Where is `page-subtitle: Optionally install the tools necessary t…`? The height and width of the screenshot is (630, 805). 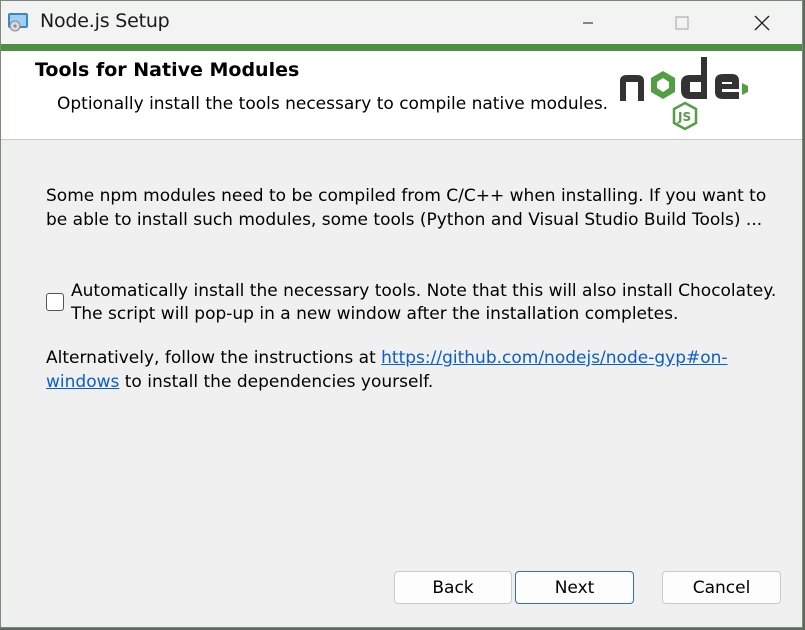
page-subtitle: Optionally install the tools necessary t… is located at coordinates (333, 104).